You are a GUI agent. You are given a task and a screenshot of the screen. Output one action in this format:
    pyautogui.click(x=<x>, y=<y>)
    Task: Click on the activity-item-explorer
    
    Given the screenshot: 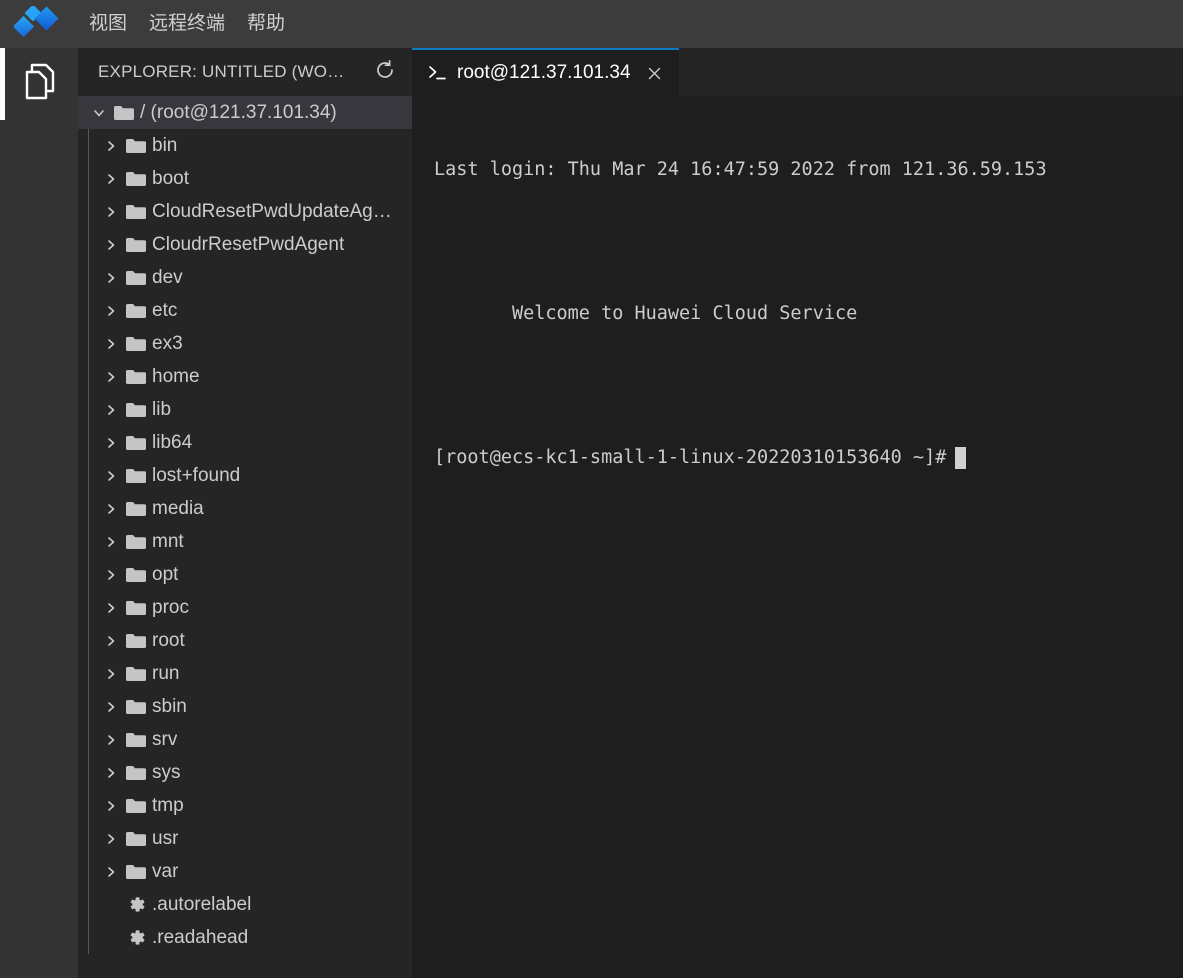 What is the action you would take?
    pyautogui.click(x=39, y=84)
    